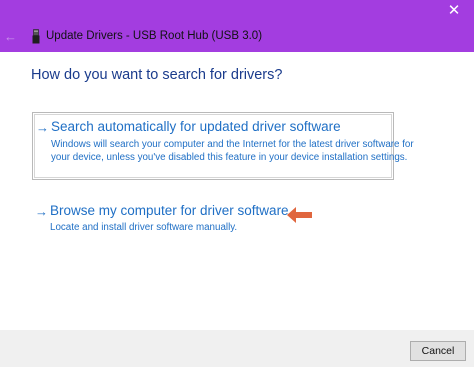 The width and height of the screenshot is (474, 367). Describe the element at coordinates (237, 348) in the screenshot. I see `footer-bar: Cancel` at that location.